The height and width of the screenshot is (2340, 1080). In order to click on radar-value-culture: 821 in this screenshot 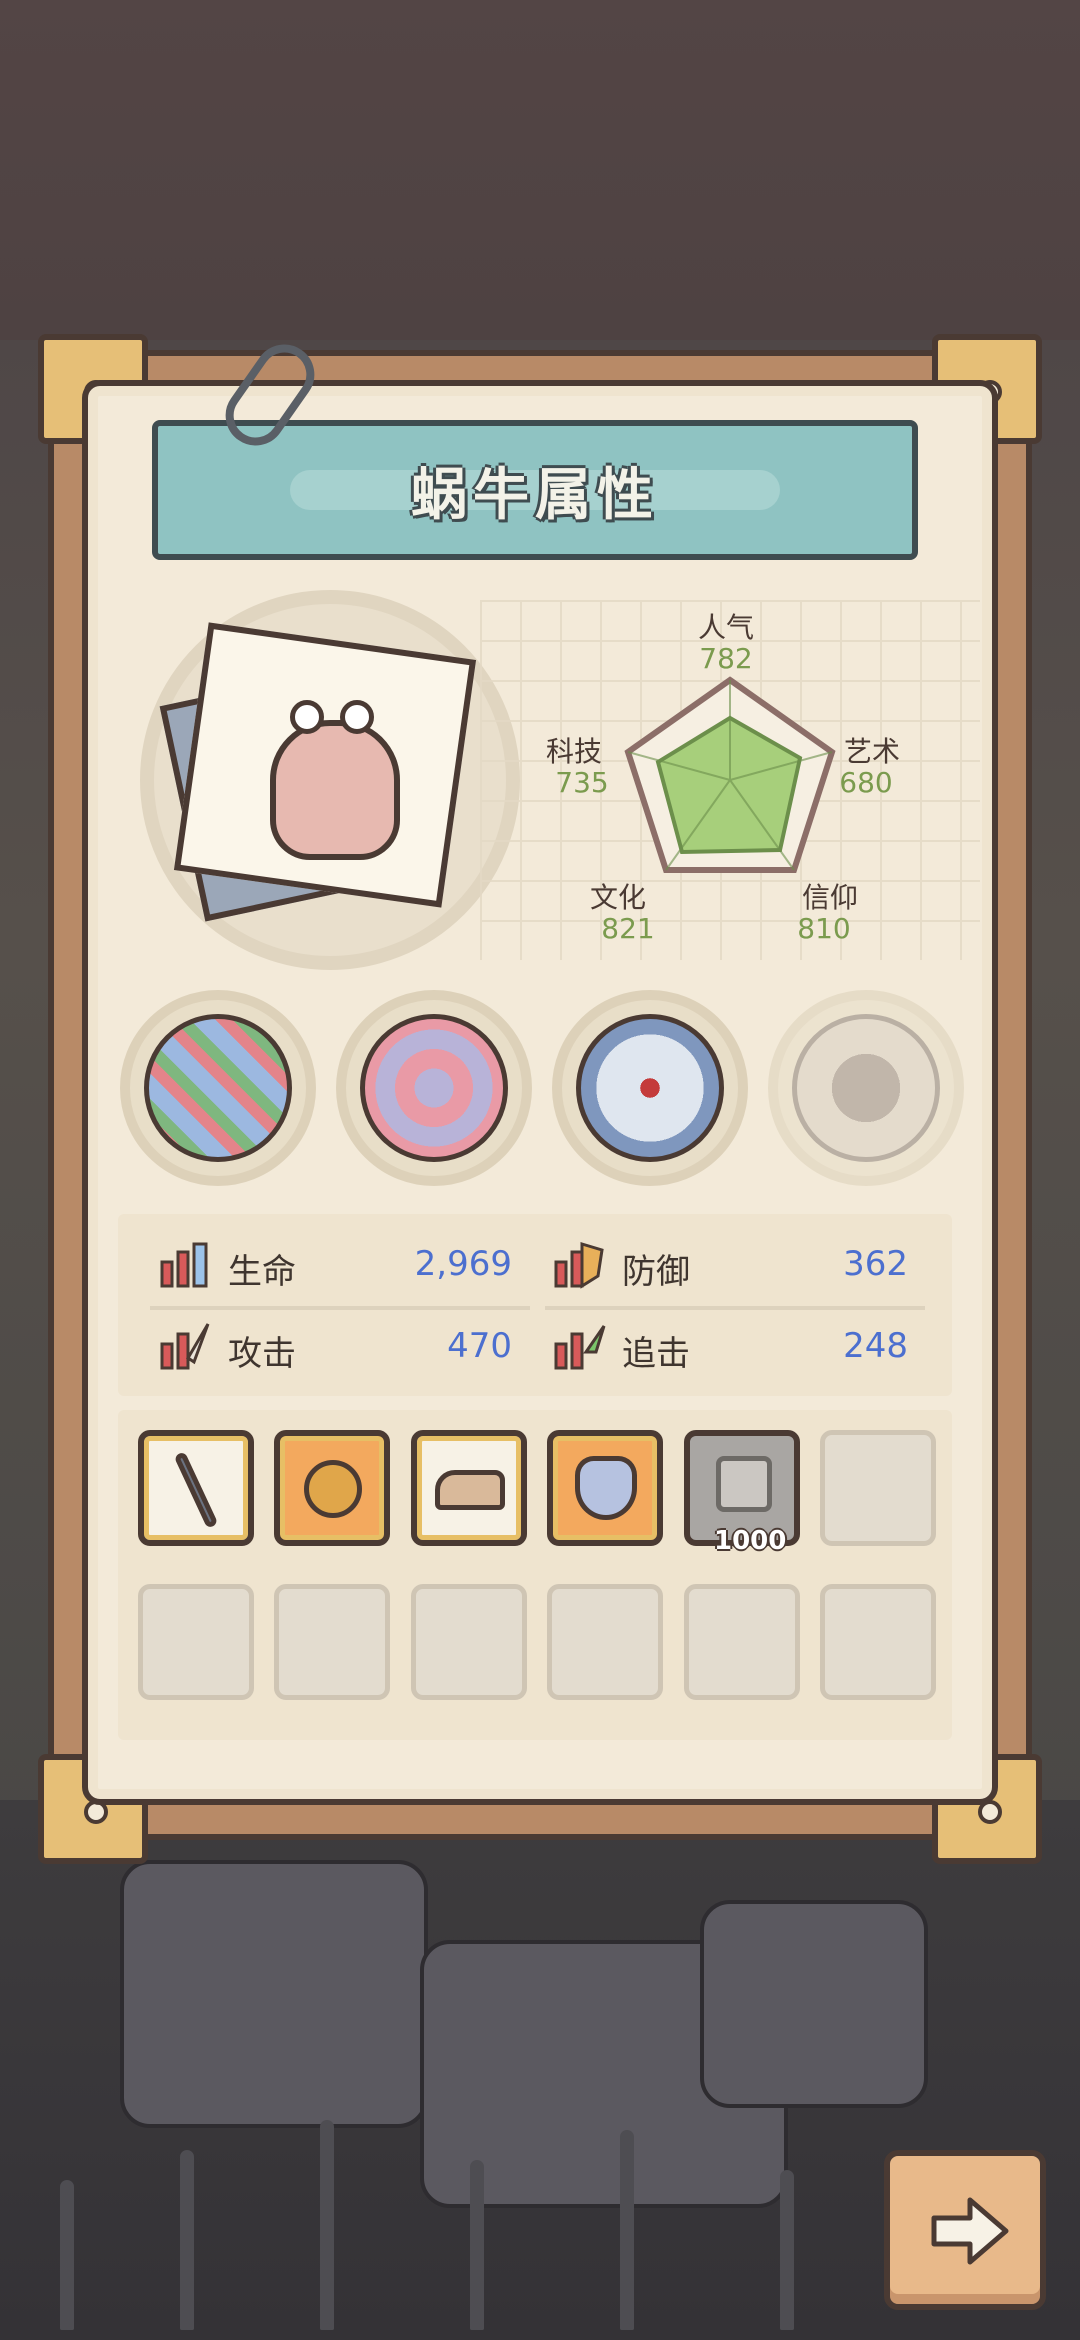, I will do `click(628, 928)`.